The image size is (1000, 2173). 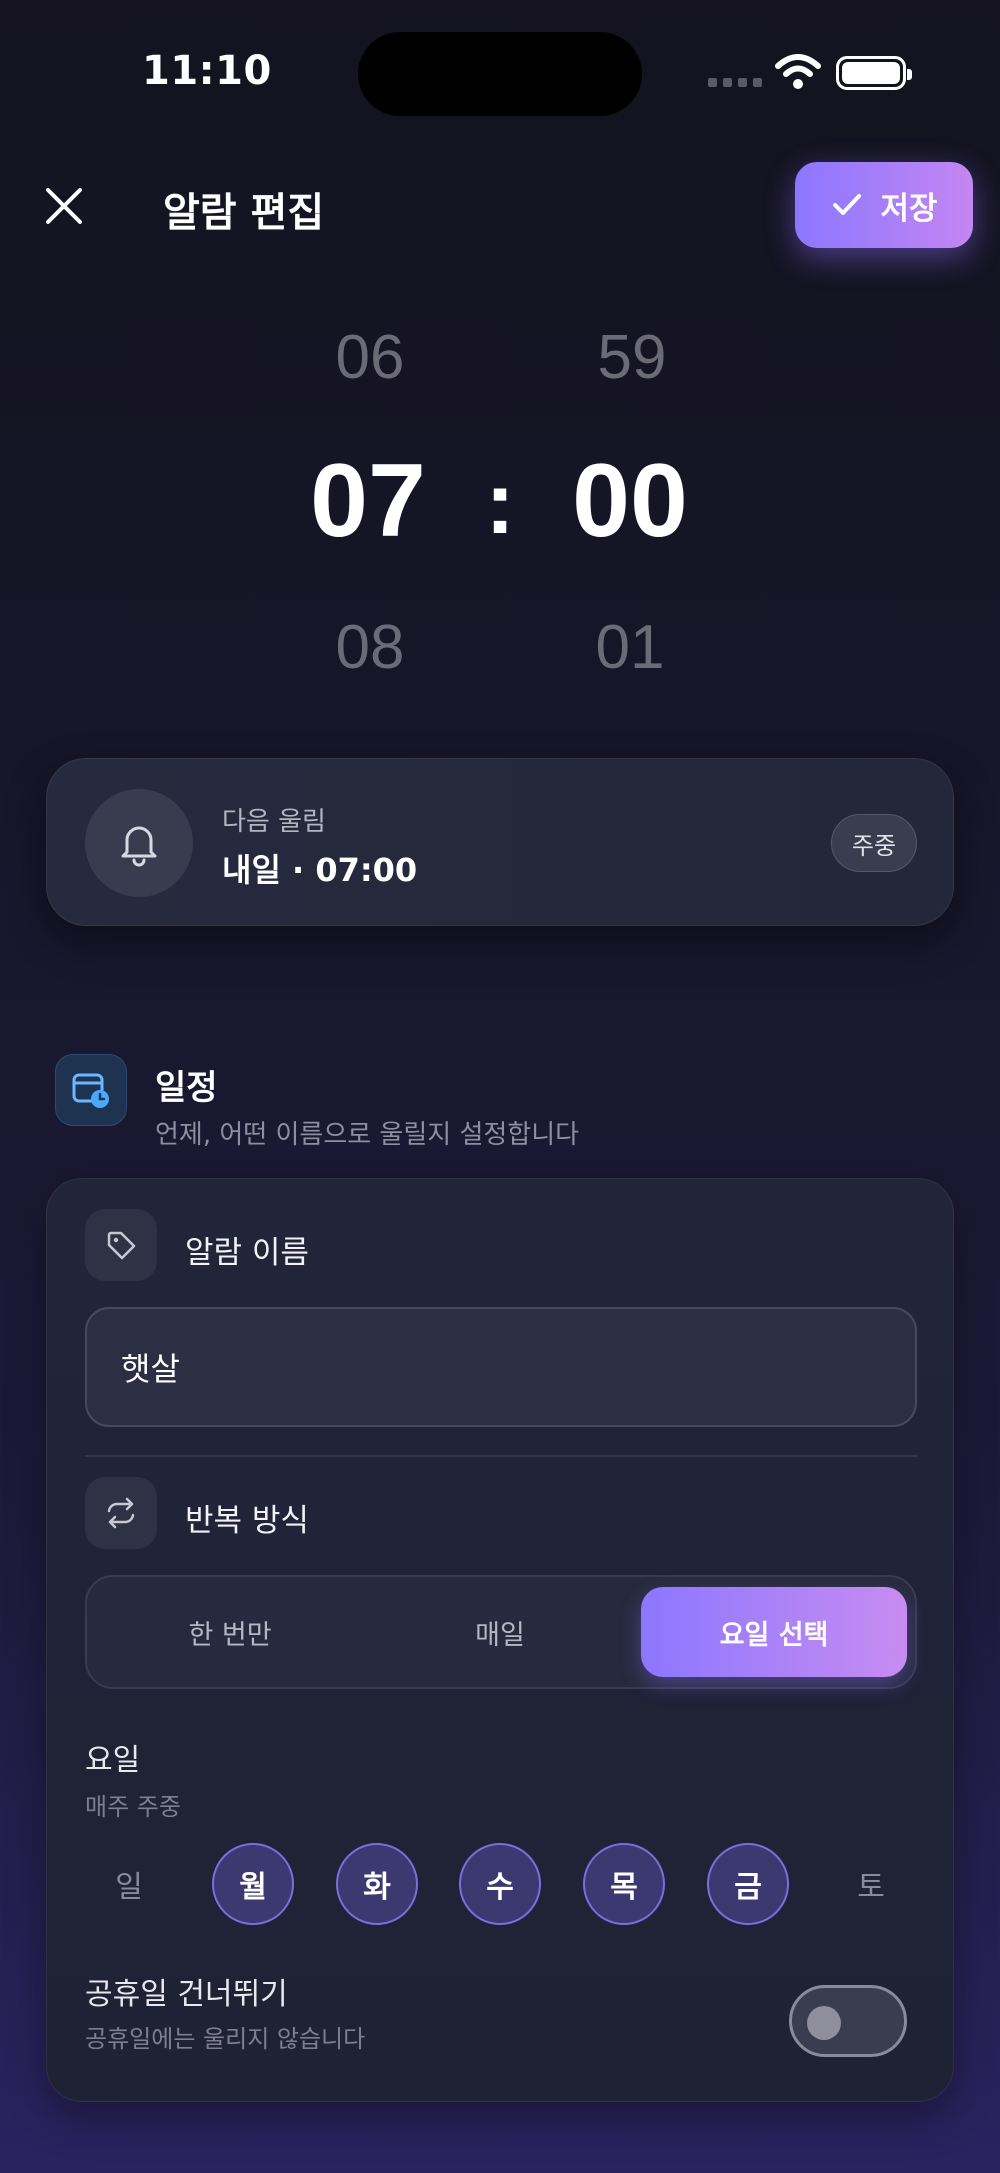 I want to click on tag-icon-container, so click(x=121, y=1245).